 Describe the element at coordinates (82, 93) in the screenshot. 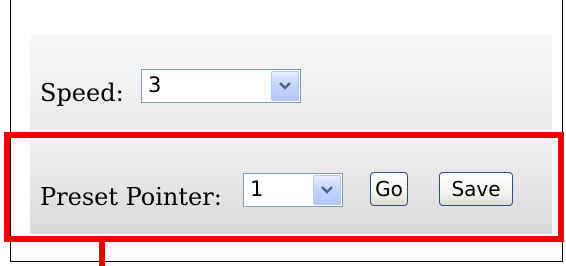

I see `speed-label: Speed:` at that location.